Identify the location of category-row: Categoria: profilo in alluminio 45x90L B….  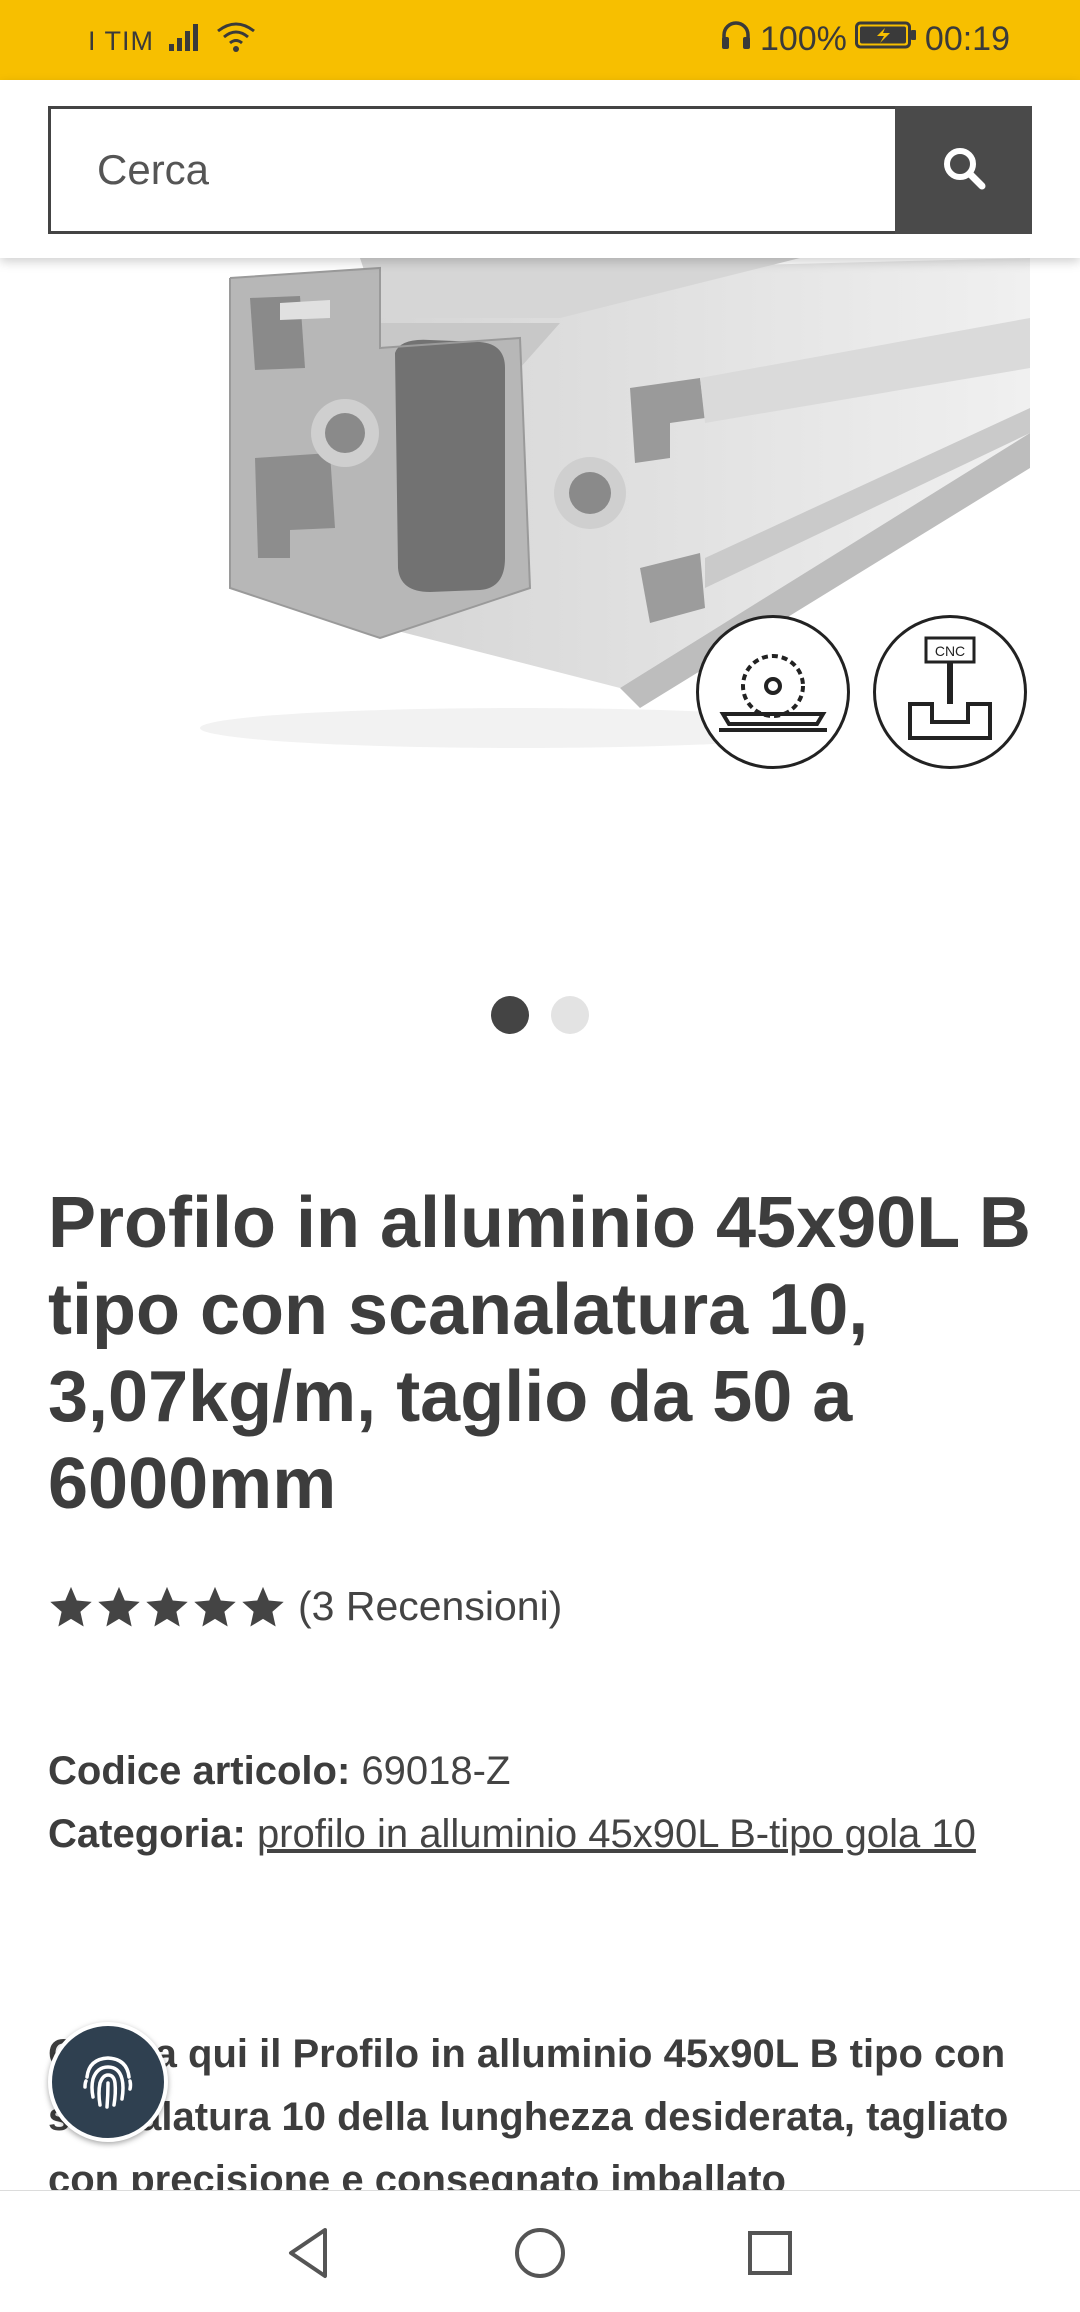
(543, 1834).